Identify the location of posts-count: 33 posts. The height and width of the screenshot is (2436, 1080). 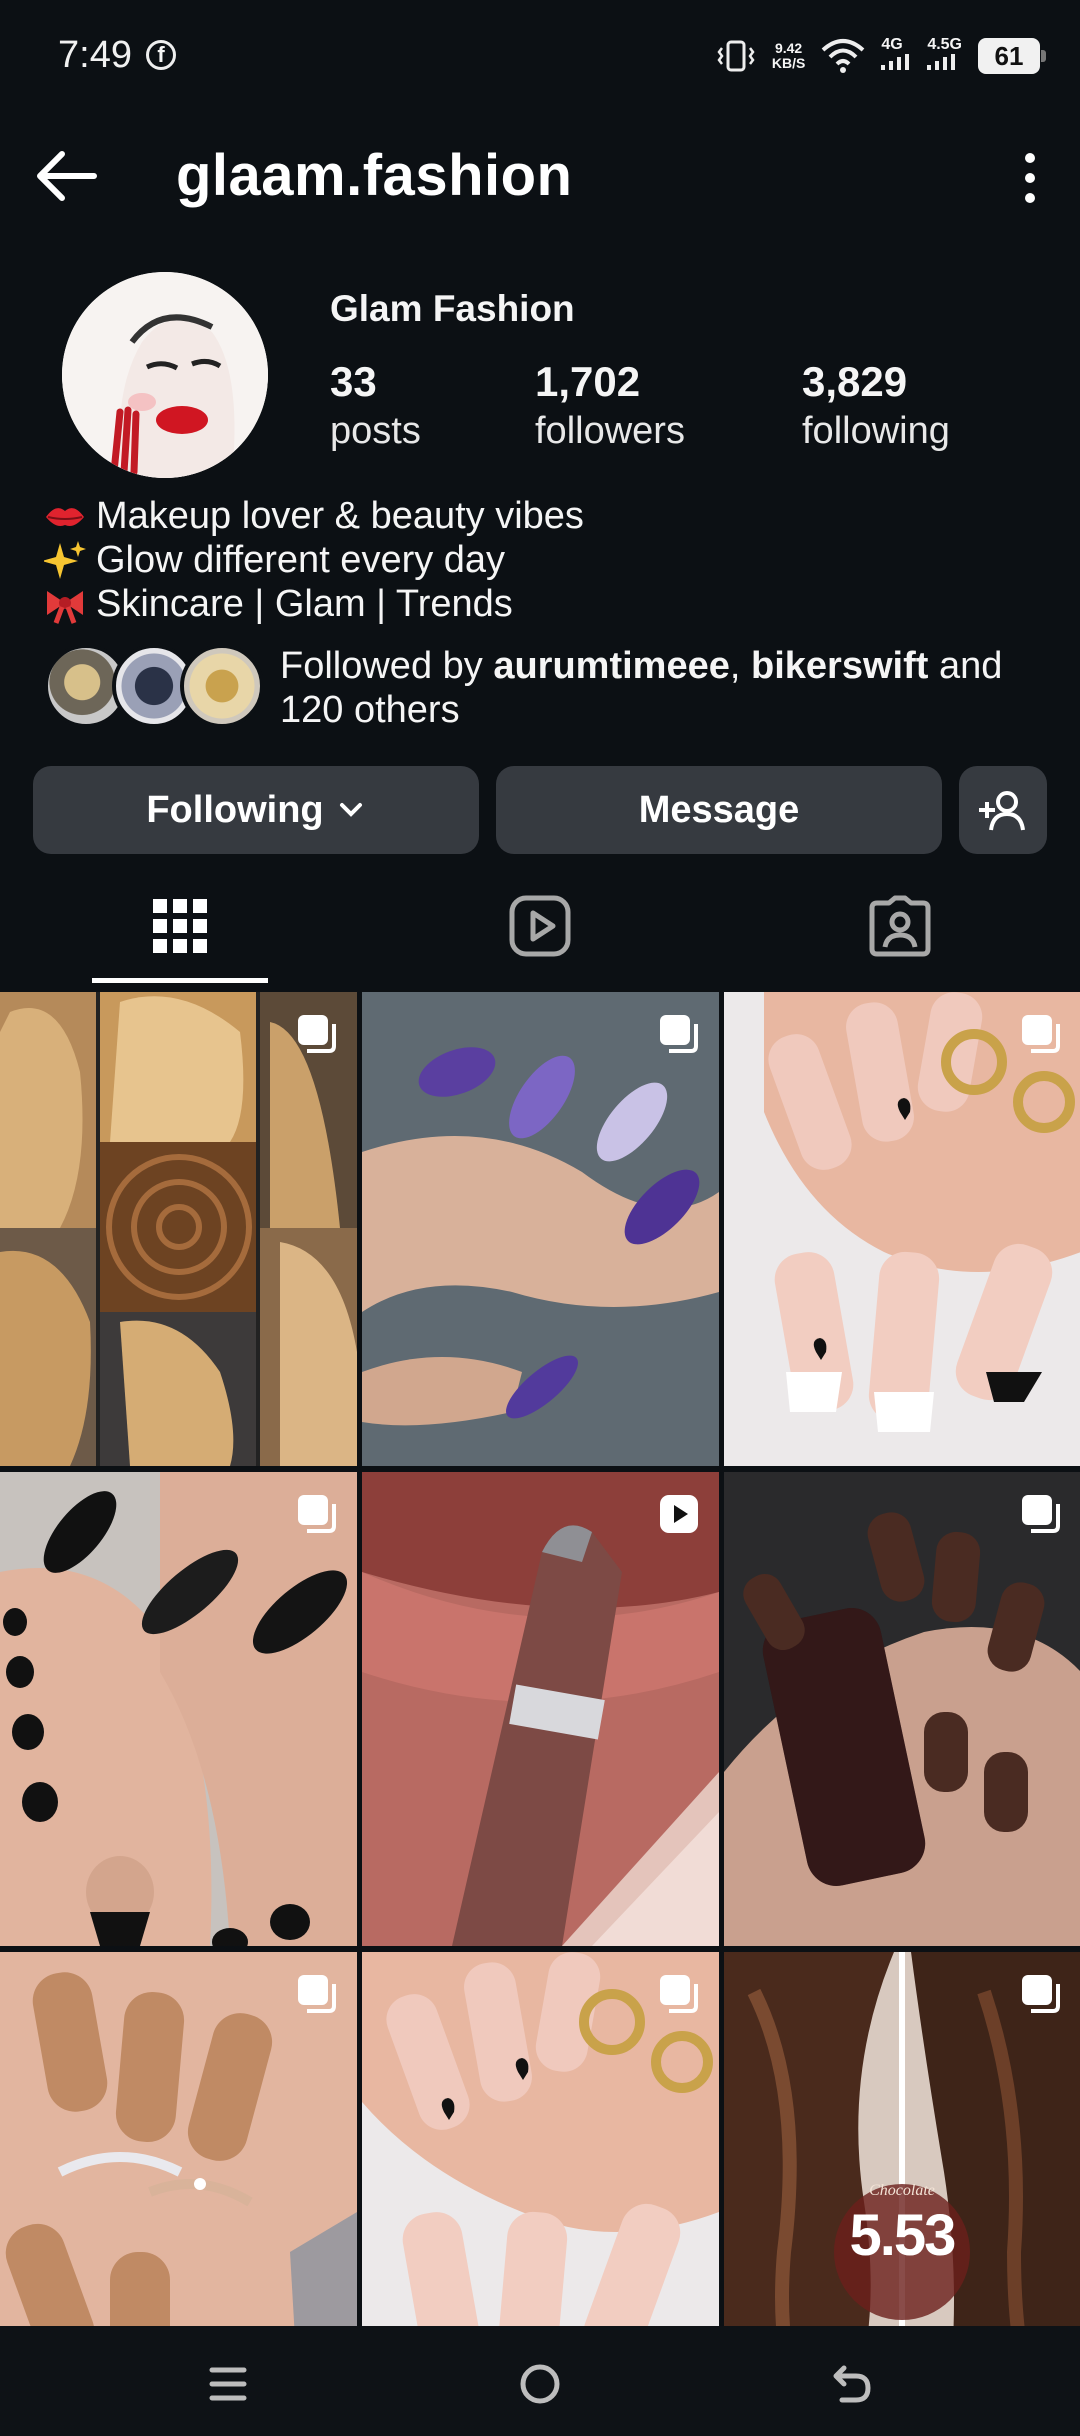
(375, 405).